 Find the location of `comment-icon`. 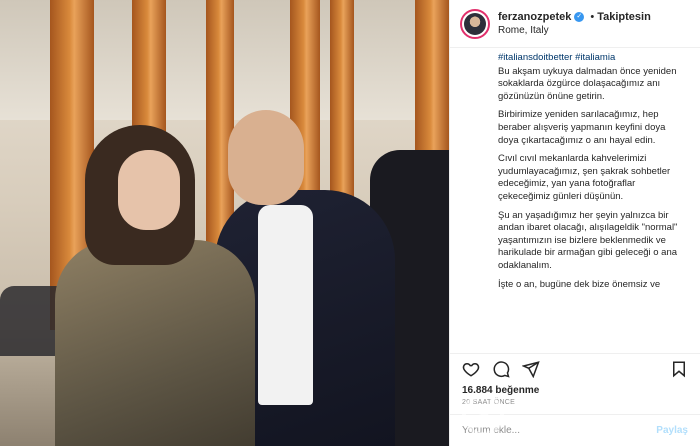

comment-icon is located at coordinates (501, 369).